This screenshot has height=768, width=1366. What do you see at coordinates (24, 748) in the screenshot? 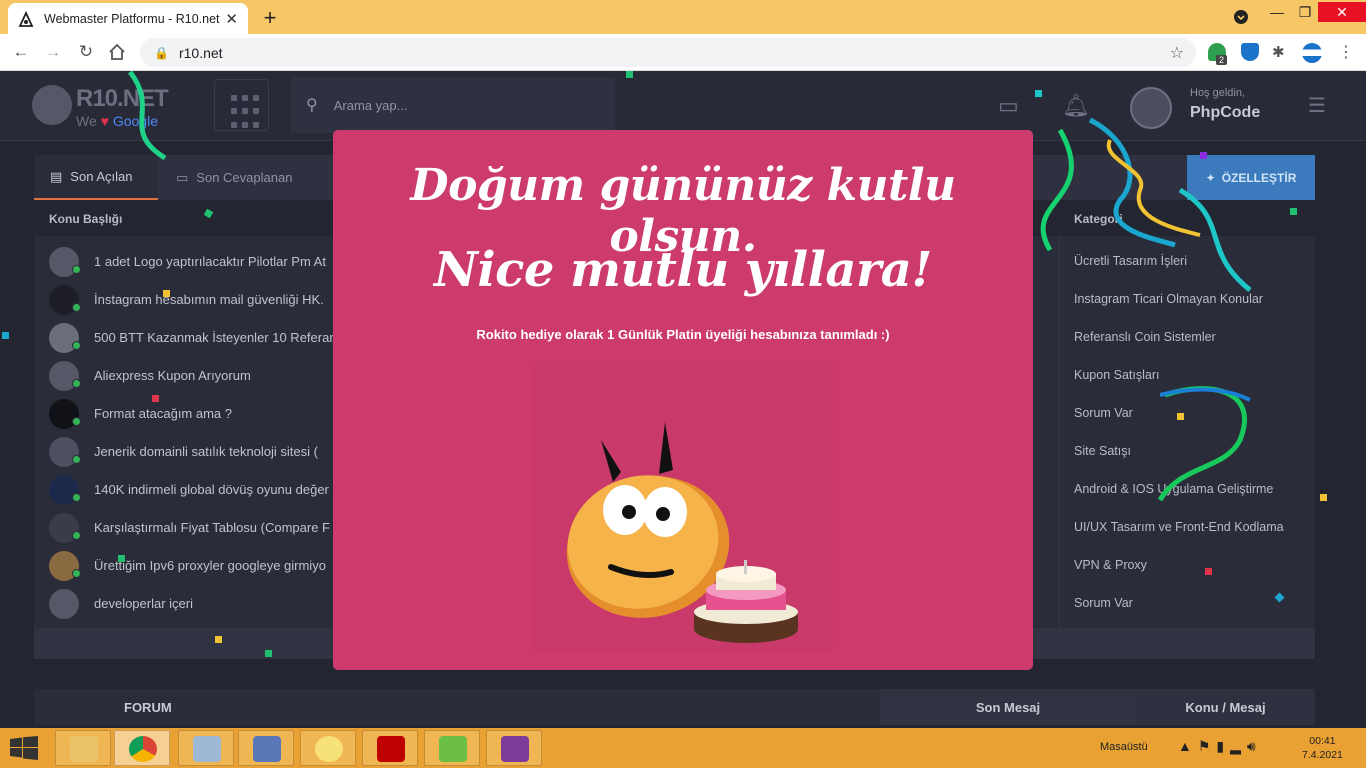
I see `windows-start-icon` at bounding box center [24, 748].